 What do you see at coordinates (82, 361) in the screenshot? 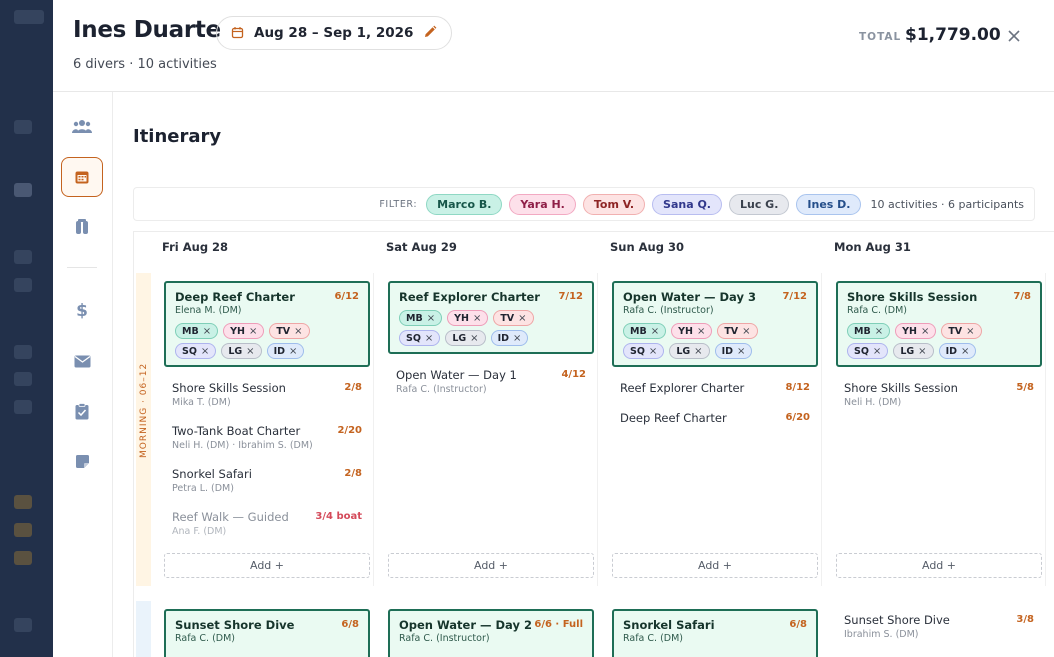
I see `rail-messages-button` at bounding box center [82, 361].